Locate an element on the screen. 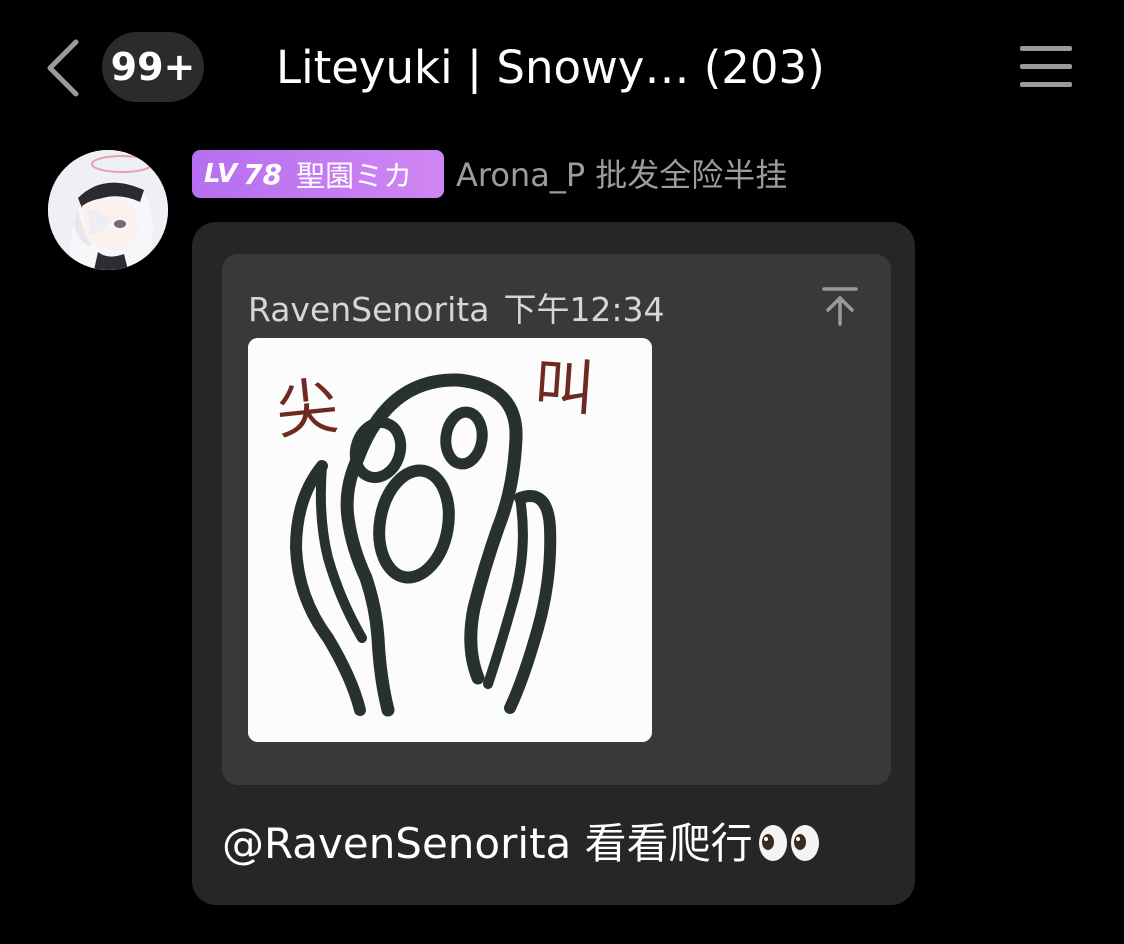 The width and height of the screenshot is (1124, 944). quote-time: 下午12:34 is located at coordinates (584, 309).